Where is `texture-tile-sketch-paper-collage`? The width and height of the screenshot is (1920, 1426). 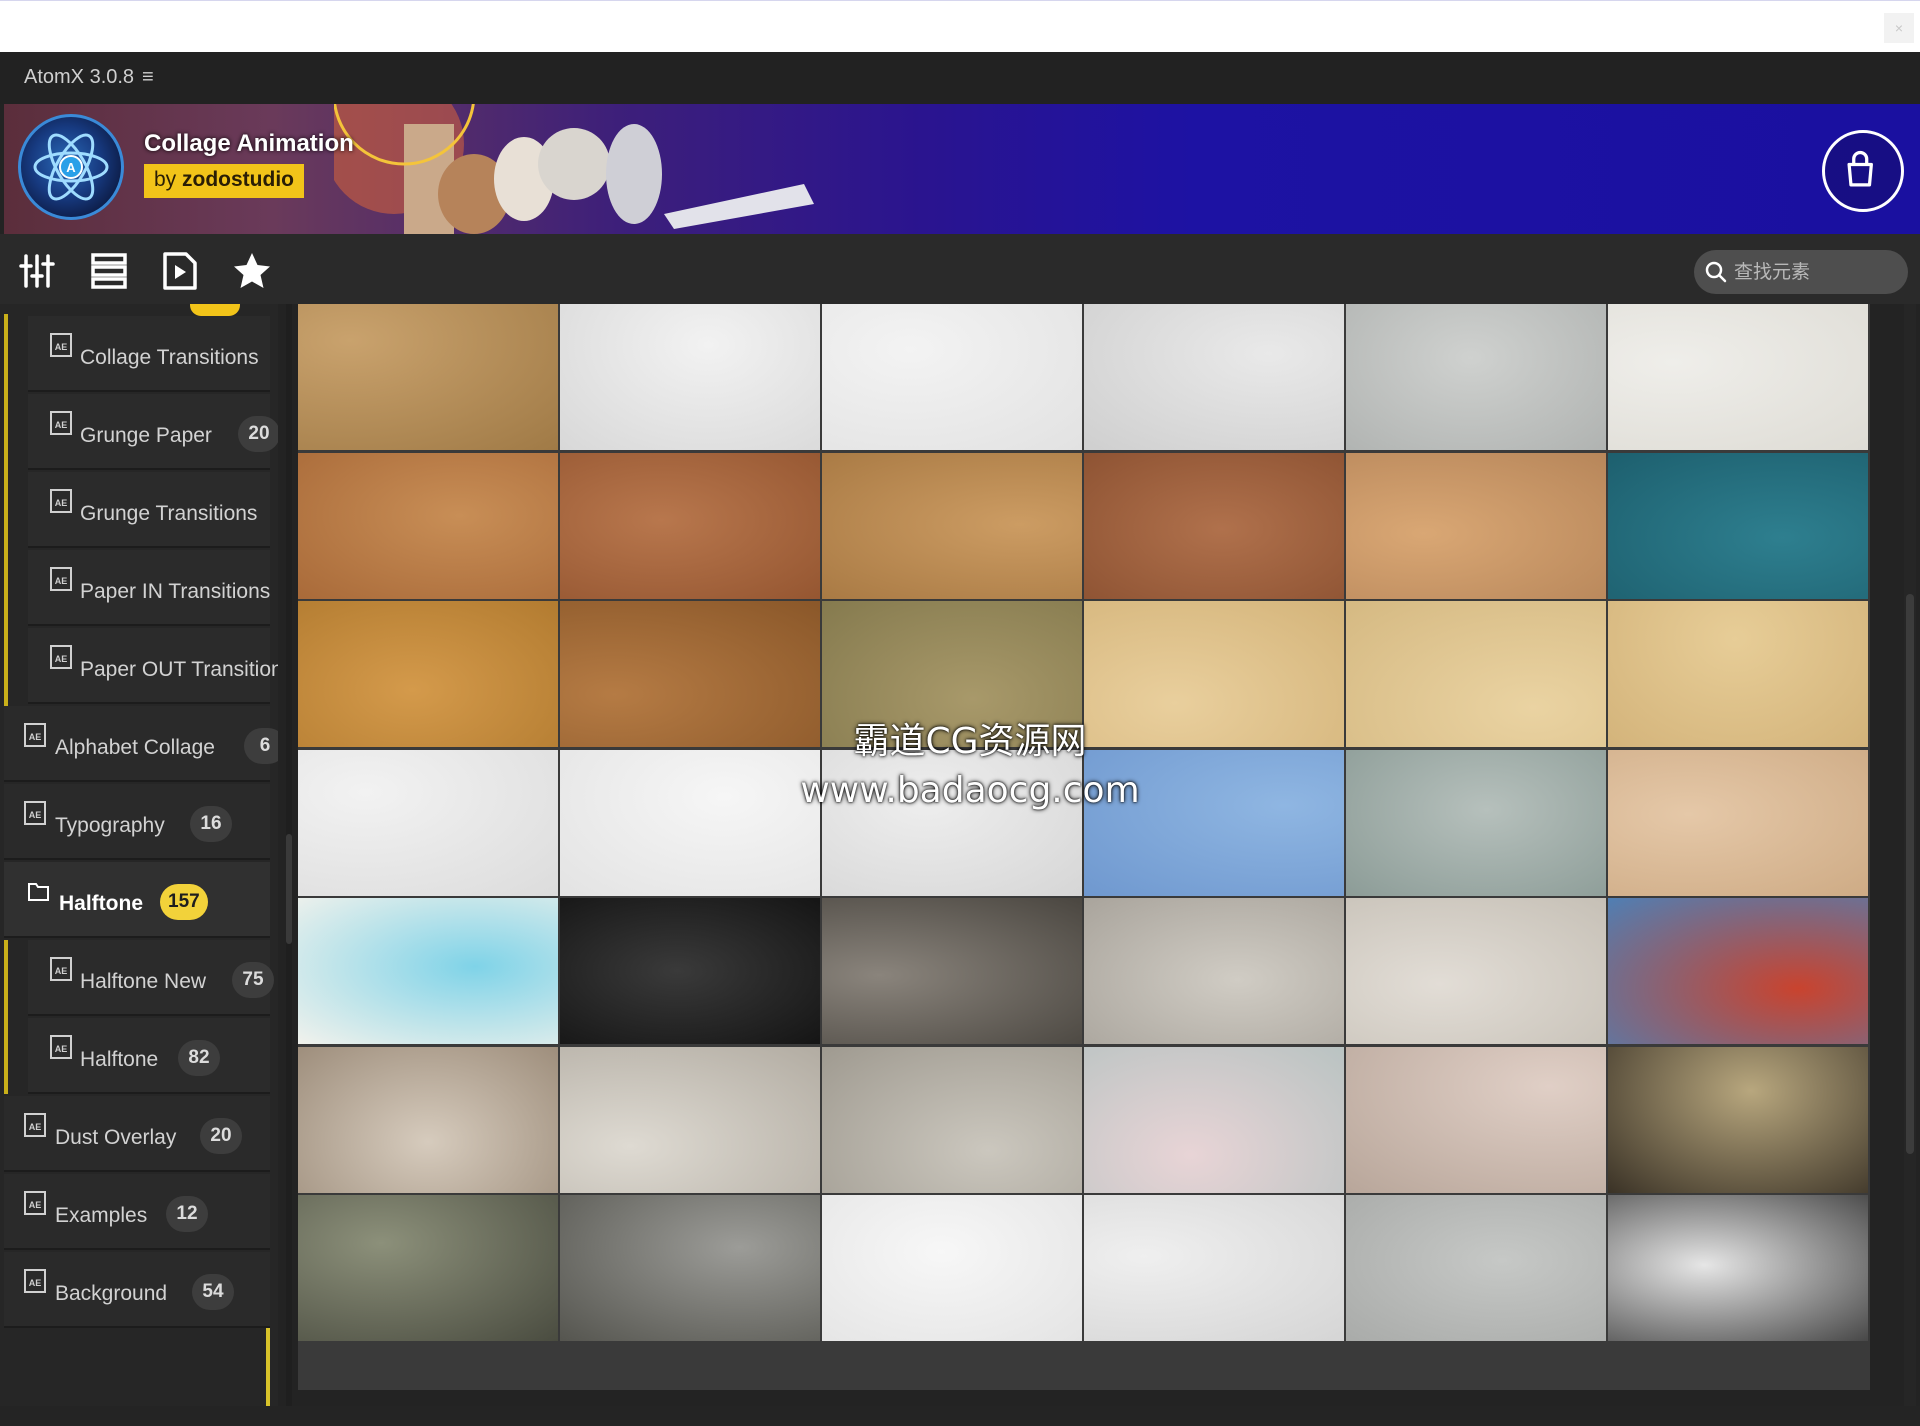
texture-tile-sketch-paper-collage is located at coordinates (1476, 971).